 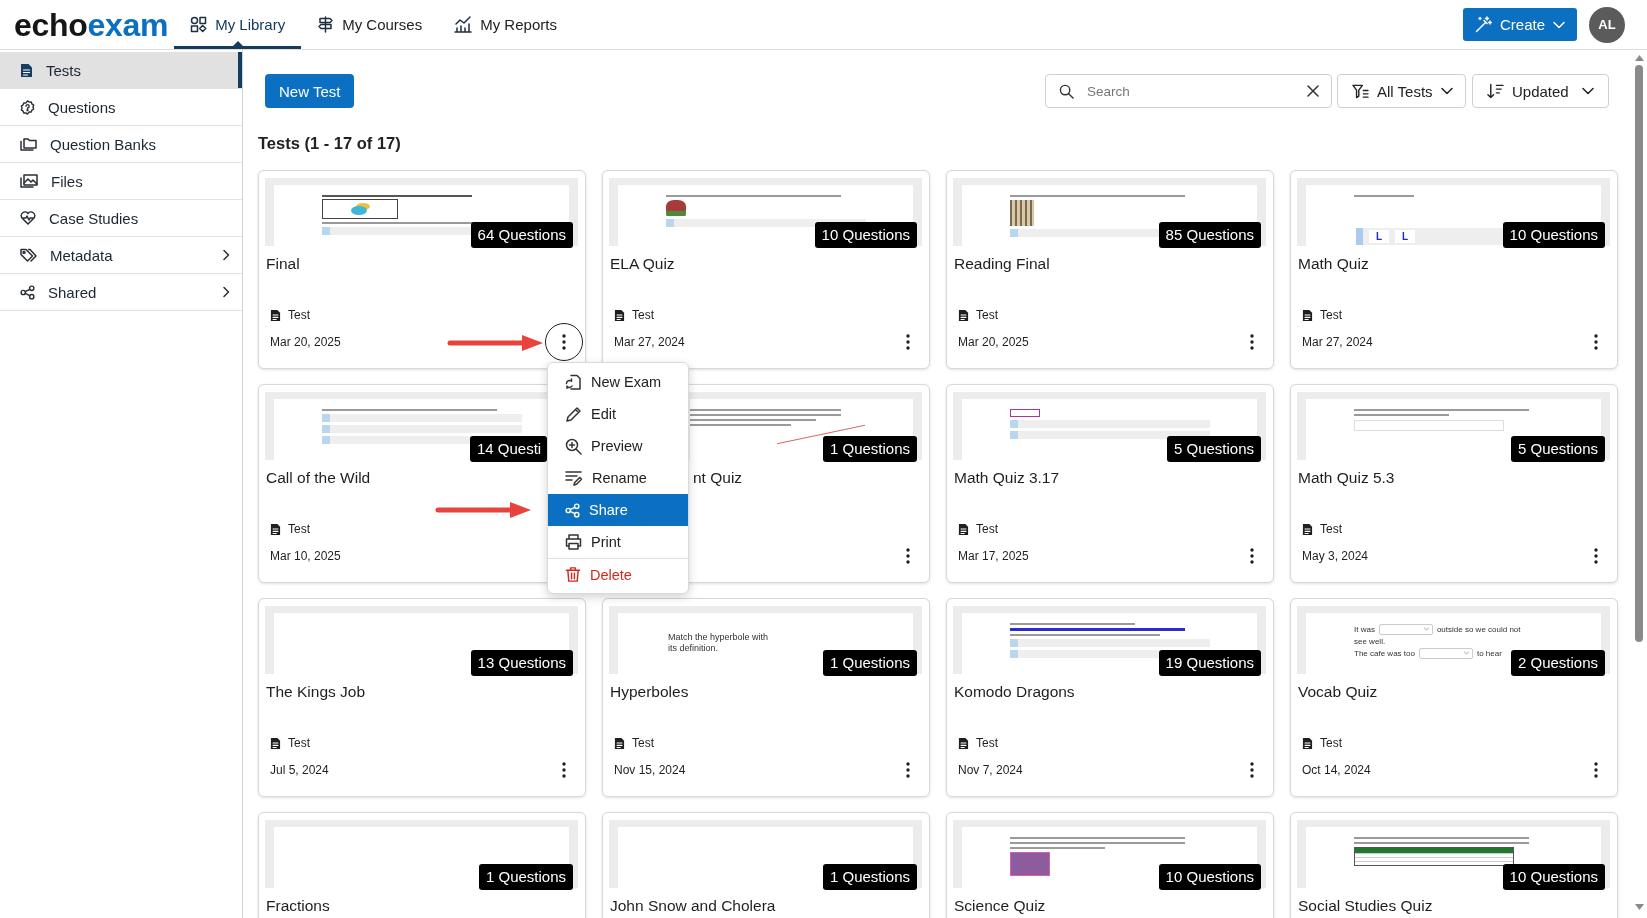 I want to click on question-gear-icon, so click(x=27, y=107).